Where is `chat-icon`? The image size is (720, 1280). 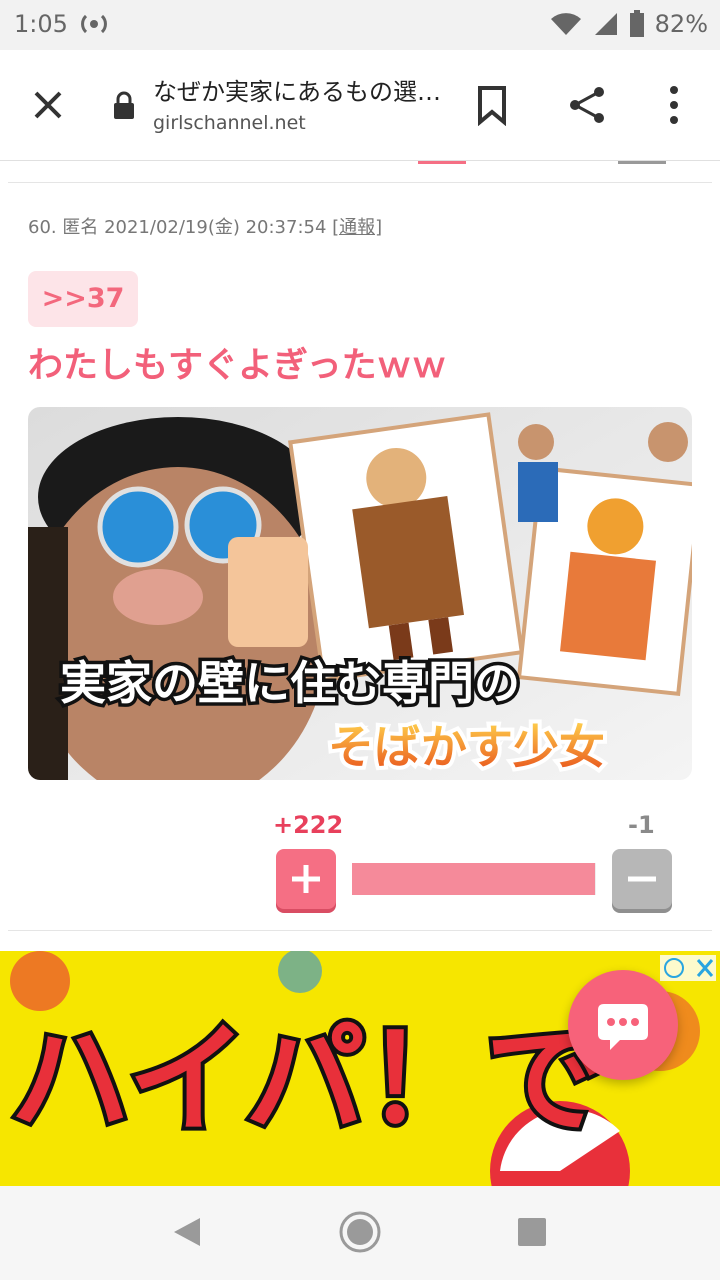
chat-icon is located at coordinates (623, 1027).